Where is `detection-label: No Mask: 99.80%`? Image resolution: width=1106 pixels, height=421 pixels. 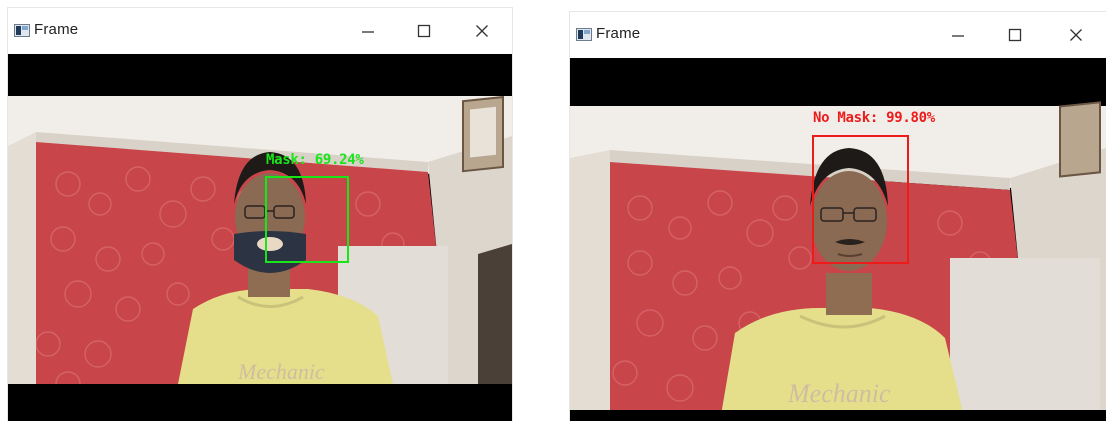
detection-label: No Mask: 99.80% is located at coordinates (874, 118).